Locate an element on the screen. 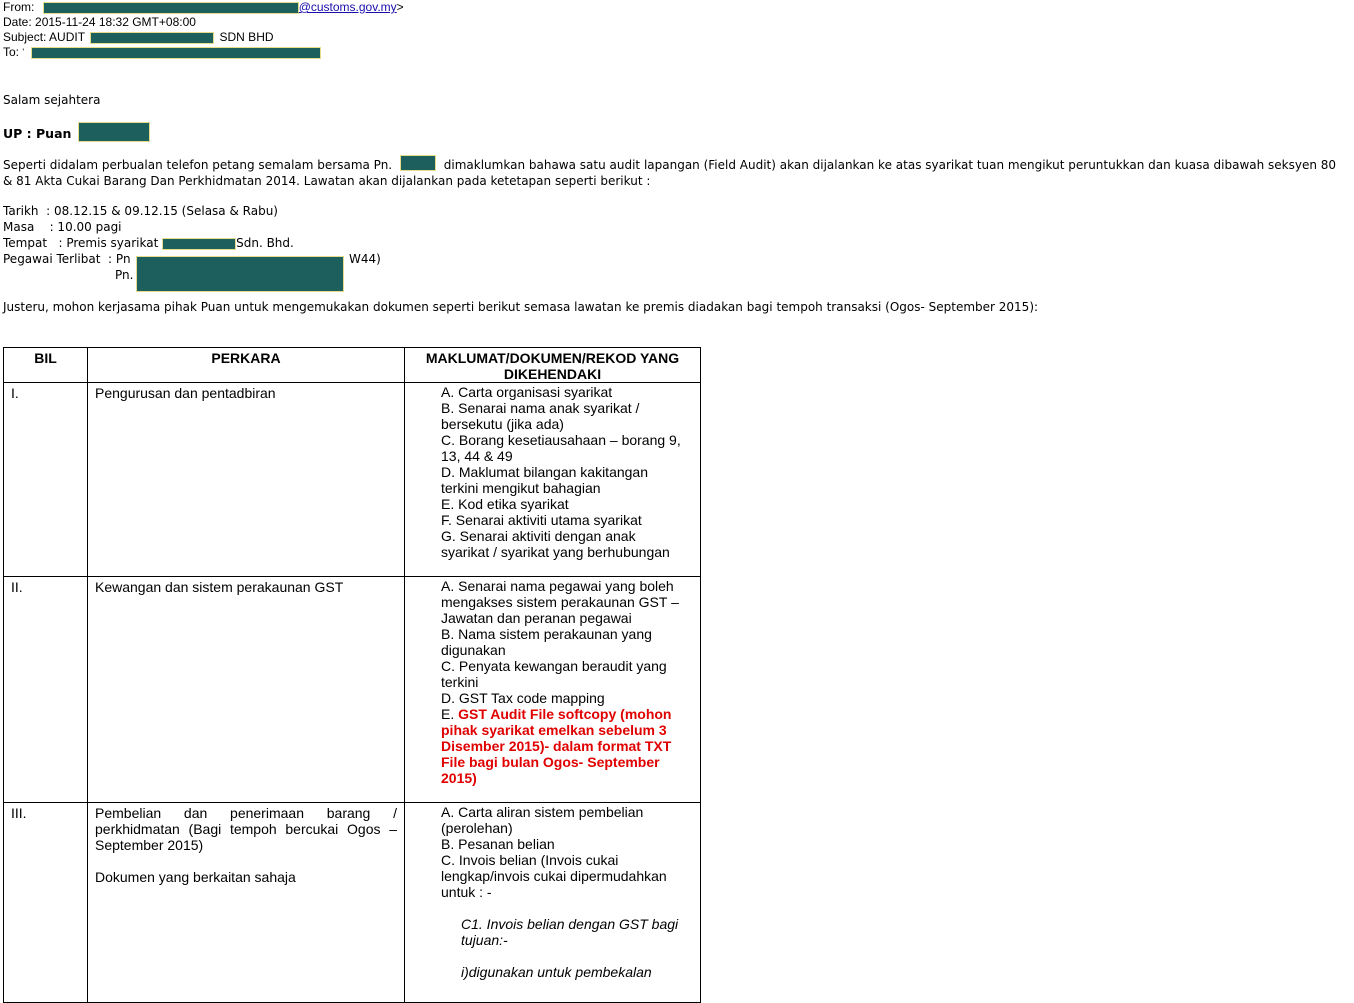 The height and width of the screenshot is (1003, 1354). header-perkara: PERKARA is located at coordinates (246, 365).